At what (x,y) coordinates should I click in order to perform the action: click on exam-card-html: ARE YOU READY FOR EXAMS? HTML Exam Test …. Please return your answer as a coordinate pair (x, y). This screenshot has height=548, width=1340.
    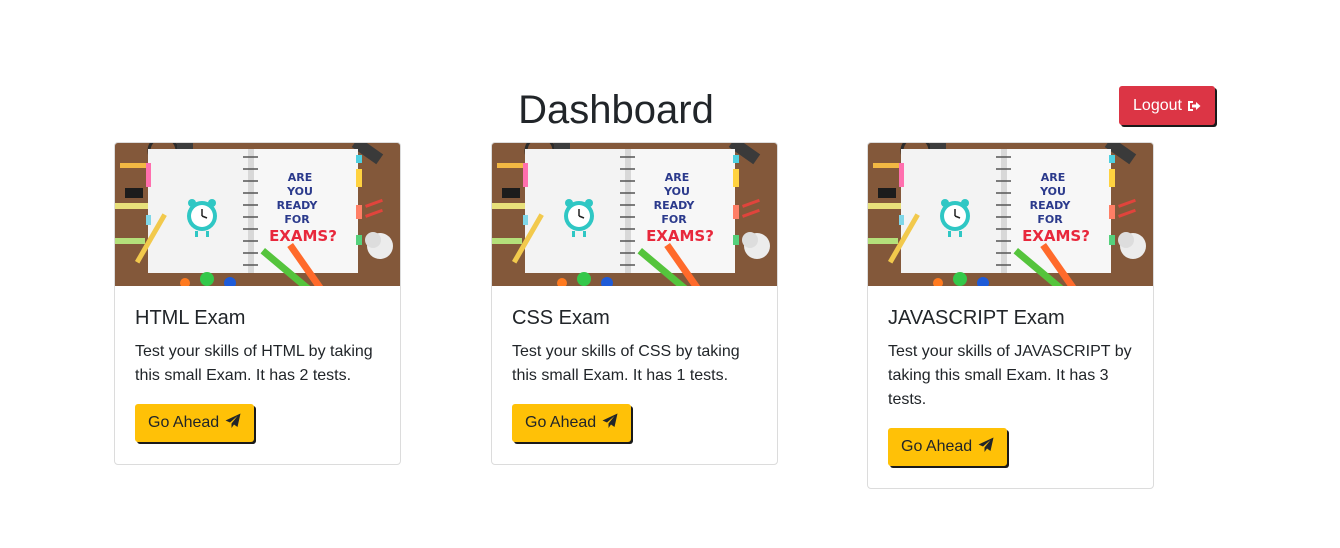
    Looking at the image, I should click on (257, 303).